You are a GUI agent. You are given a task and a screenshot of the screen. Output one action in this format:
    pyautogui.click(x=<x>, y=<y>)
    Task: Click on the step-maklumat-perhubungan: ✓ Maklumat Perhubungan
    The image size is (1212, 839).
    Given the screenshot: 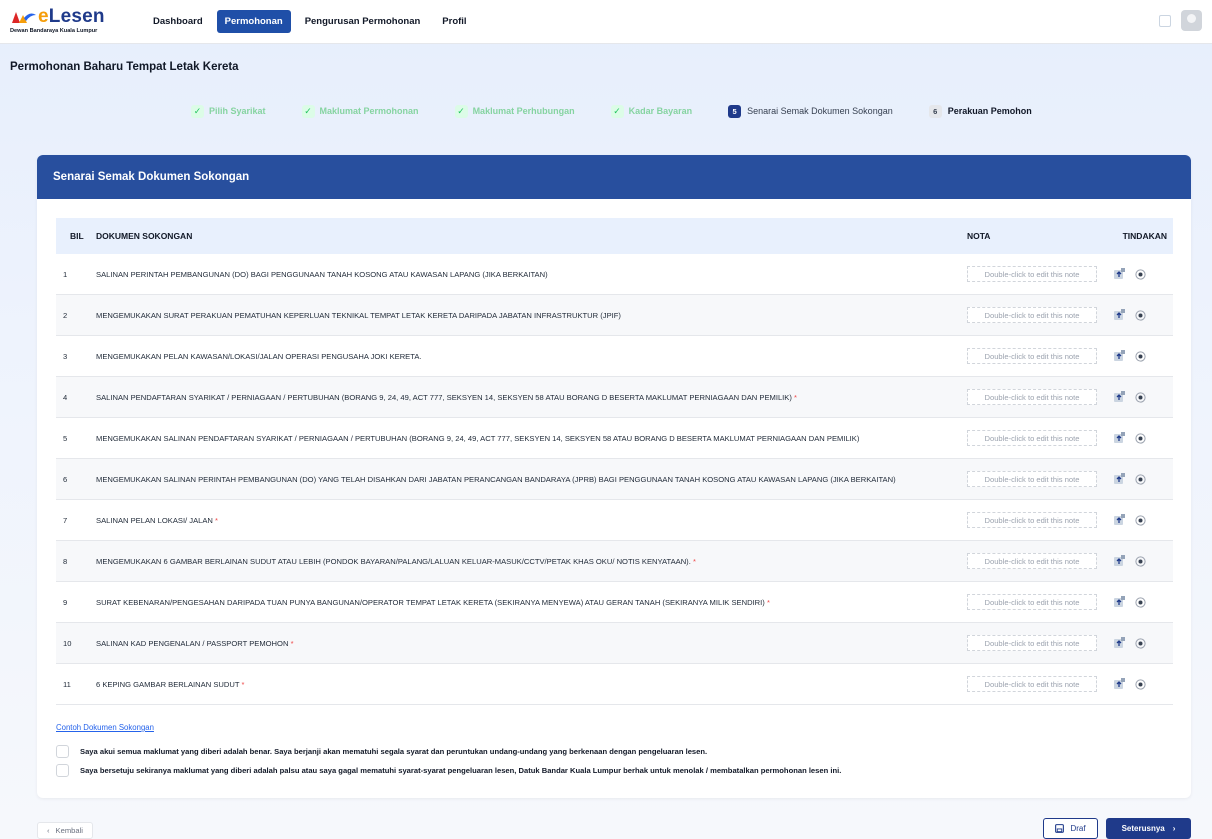 What is the action you would take?
    pyautogui.click(x=514, y=111)
    